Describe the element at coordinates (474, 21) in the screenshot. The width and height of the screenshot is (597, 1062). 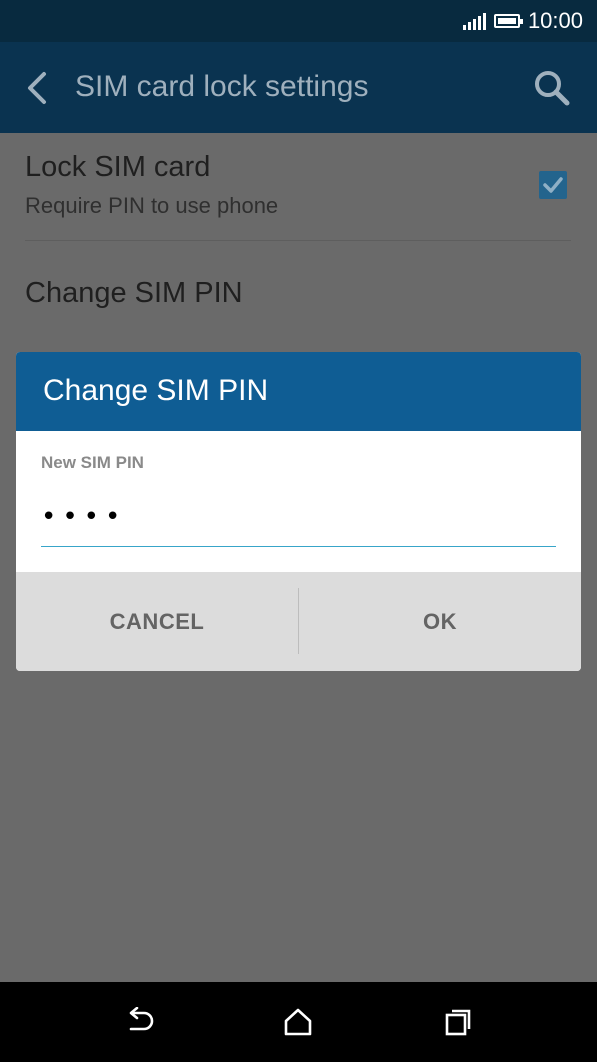
I see `signal-icon` at that location.